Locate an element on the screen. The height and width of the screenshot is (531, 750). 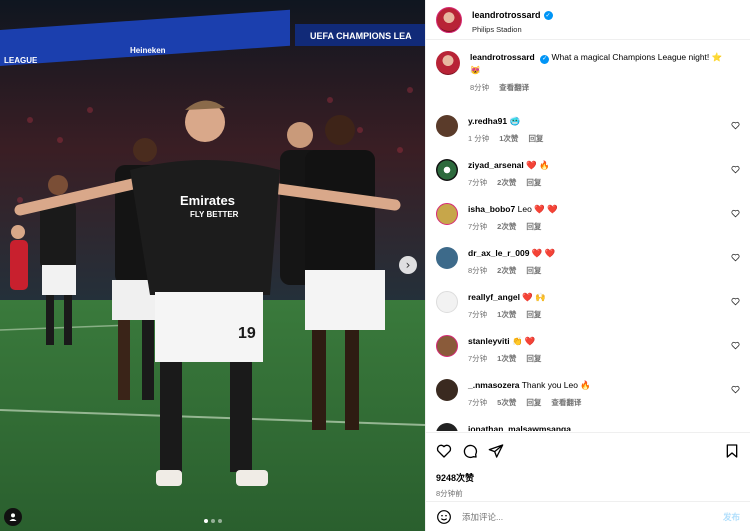
svg-text: FLY BETTER is located at coordinates (214, 214).